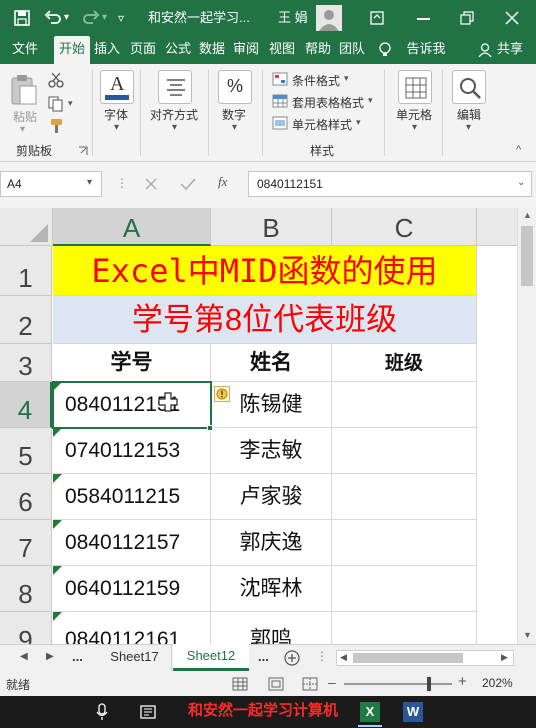 The width and height of the screenshot is (536, 728). What do you see at coordinates (72, 50) in the screenshot?
I see `tab-home: 开始` at bounding box center [72, 50].